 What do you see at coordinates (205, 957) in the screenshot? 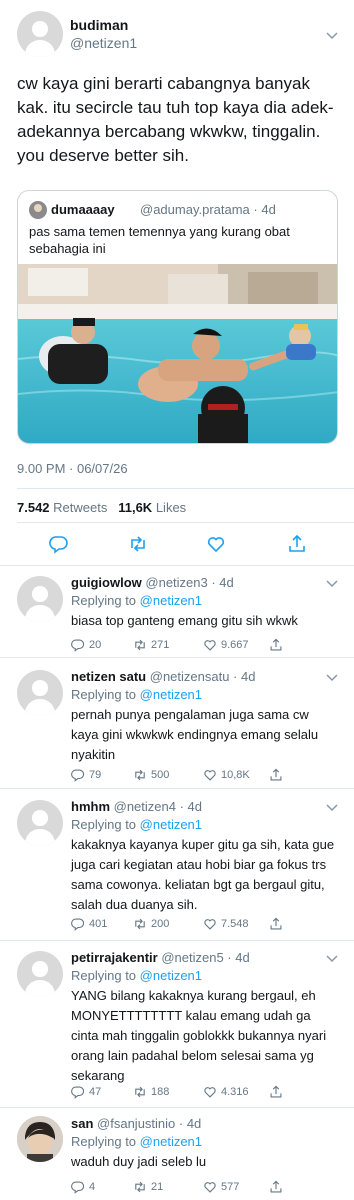
I see `reply-author-handle: @netizen5 · 4d` at bounding box center [205, 957].